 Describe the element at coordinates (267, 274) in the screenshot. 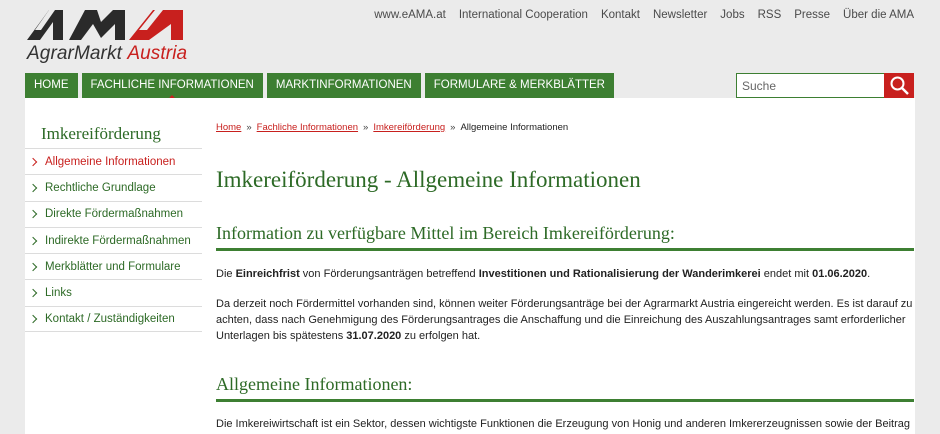

I see `bold-text: Einreichfrist` at that location.